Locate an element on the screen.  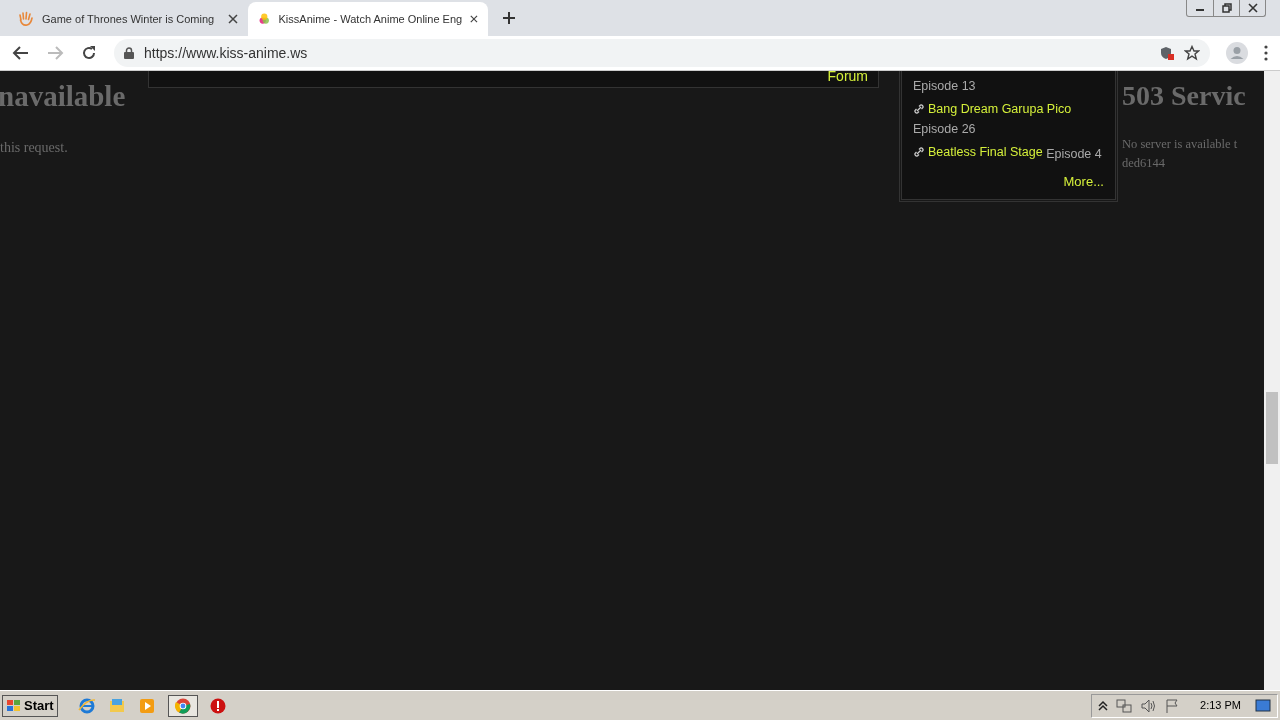
tab-title: KissAnime - Watch Anime Online Eng is located at coordinates (370, 19).